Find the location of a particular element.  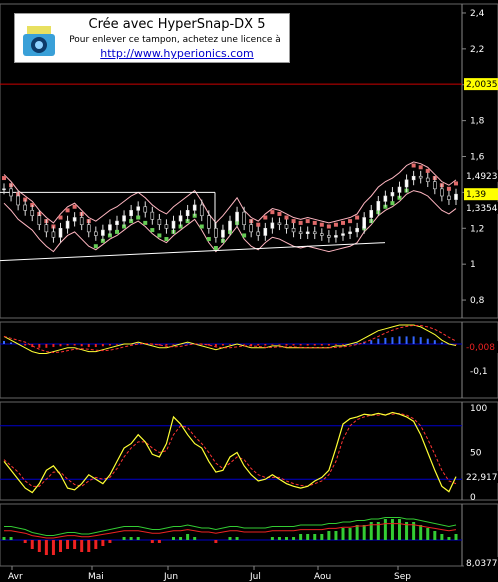

stoch-tick-label: 50 is located at coordinates (476, 454).